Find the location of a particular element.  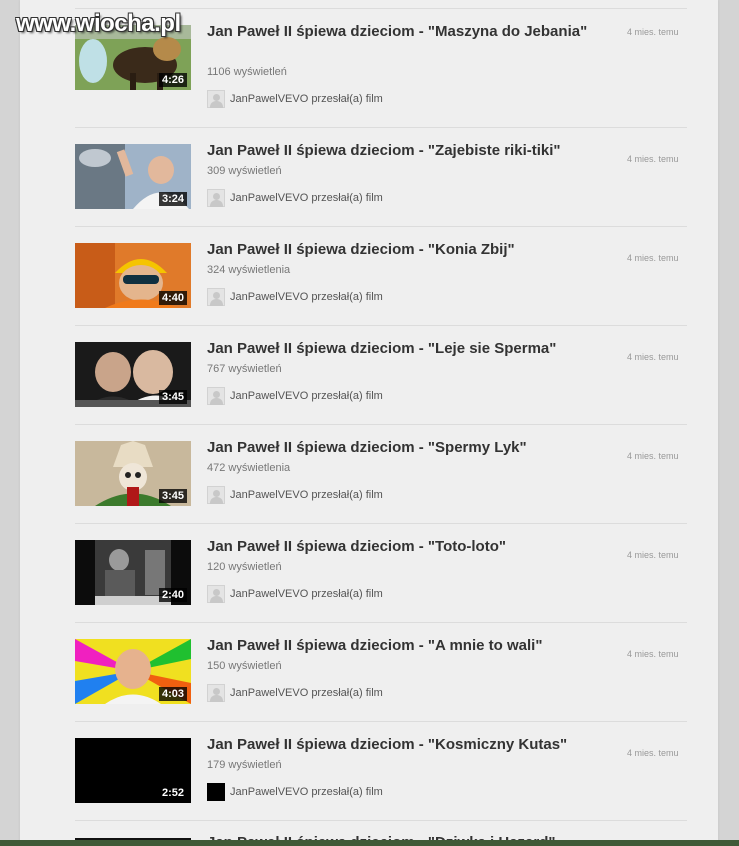

video-duration: 4:26 is located at coordinates (172, 80).